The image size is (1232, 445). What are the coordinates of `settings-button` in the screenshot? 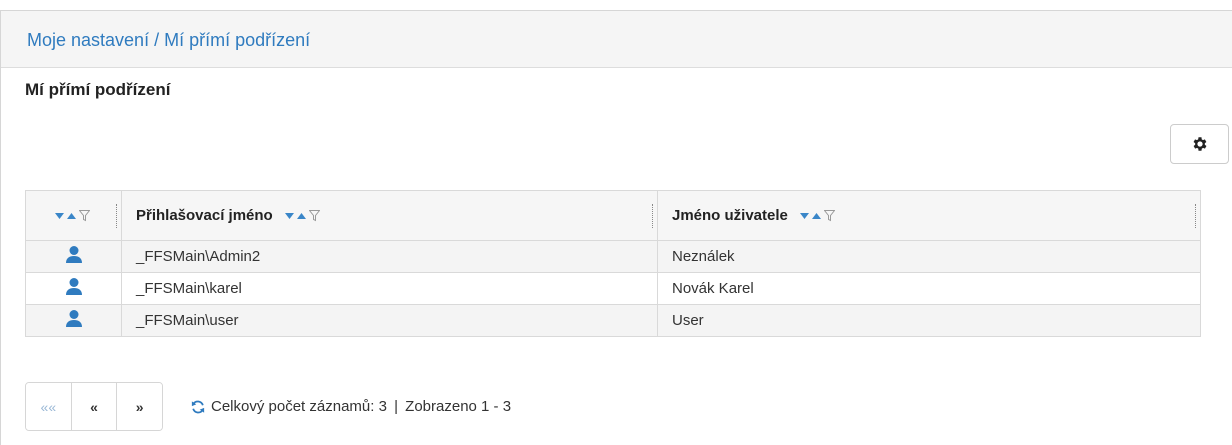 It's located at (1199, 144).